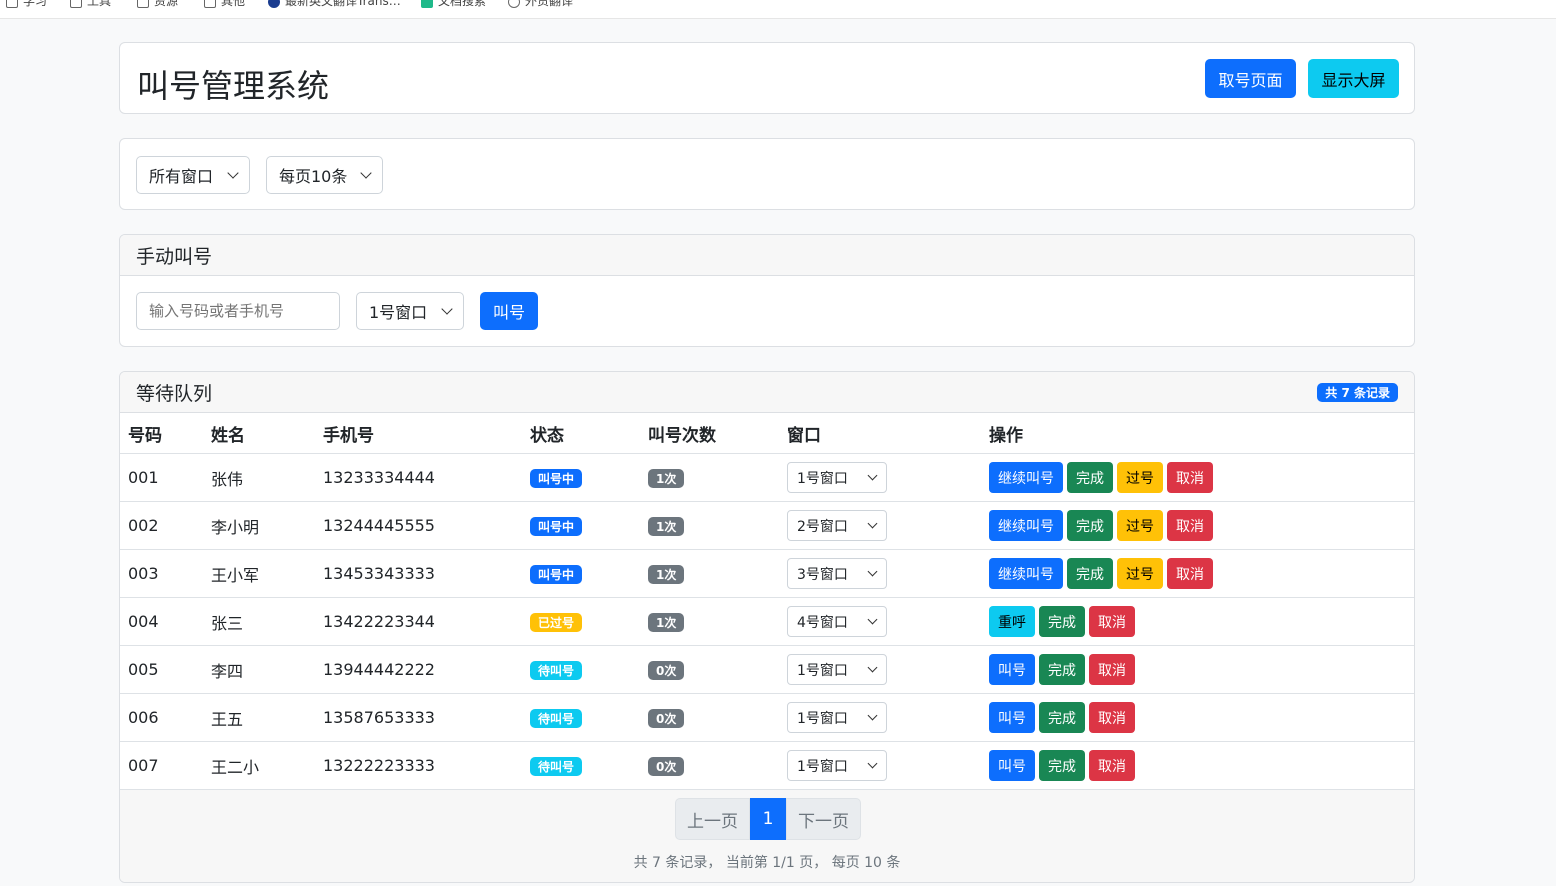 The width and height of the screenshot is (1556, 886). What do you see at coordinates (418, 433) in the screenshot?
I see `column-header: 手机号` at bounding box center [418, 433].